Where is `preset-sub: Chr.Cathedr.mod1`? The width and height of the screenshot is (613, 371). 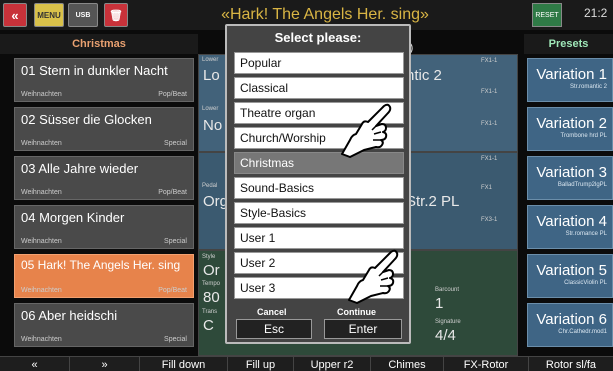
preset-sub: Chr.Cathedr.mod1 is located at coordinates (582, 332).